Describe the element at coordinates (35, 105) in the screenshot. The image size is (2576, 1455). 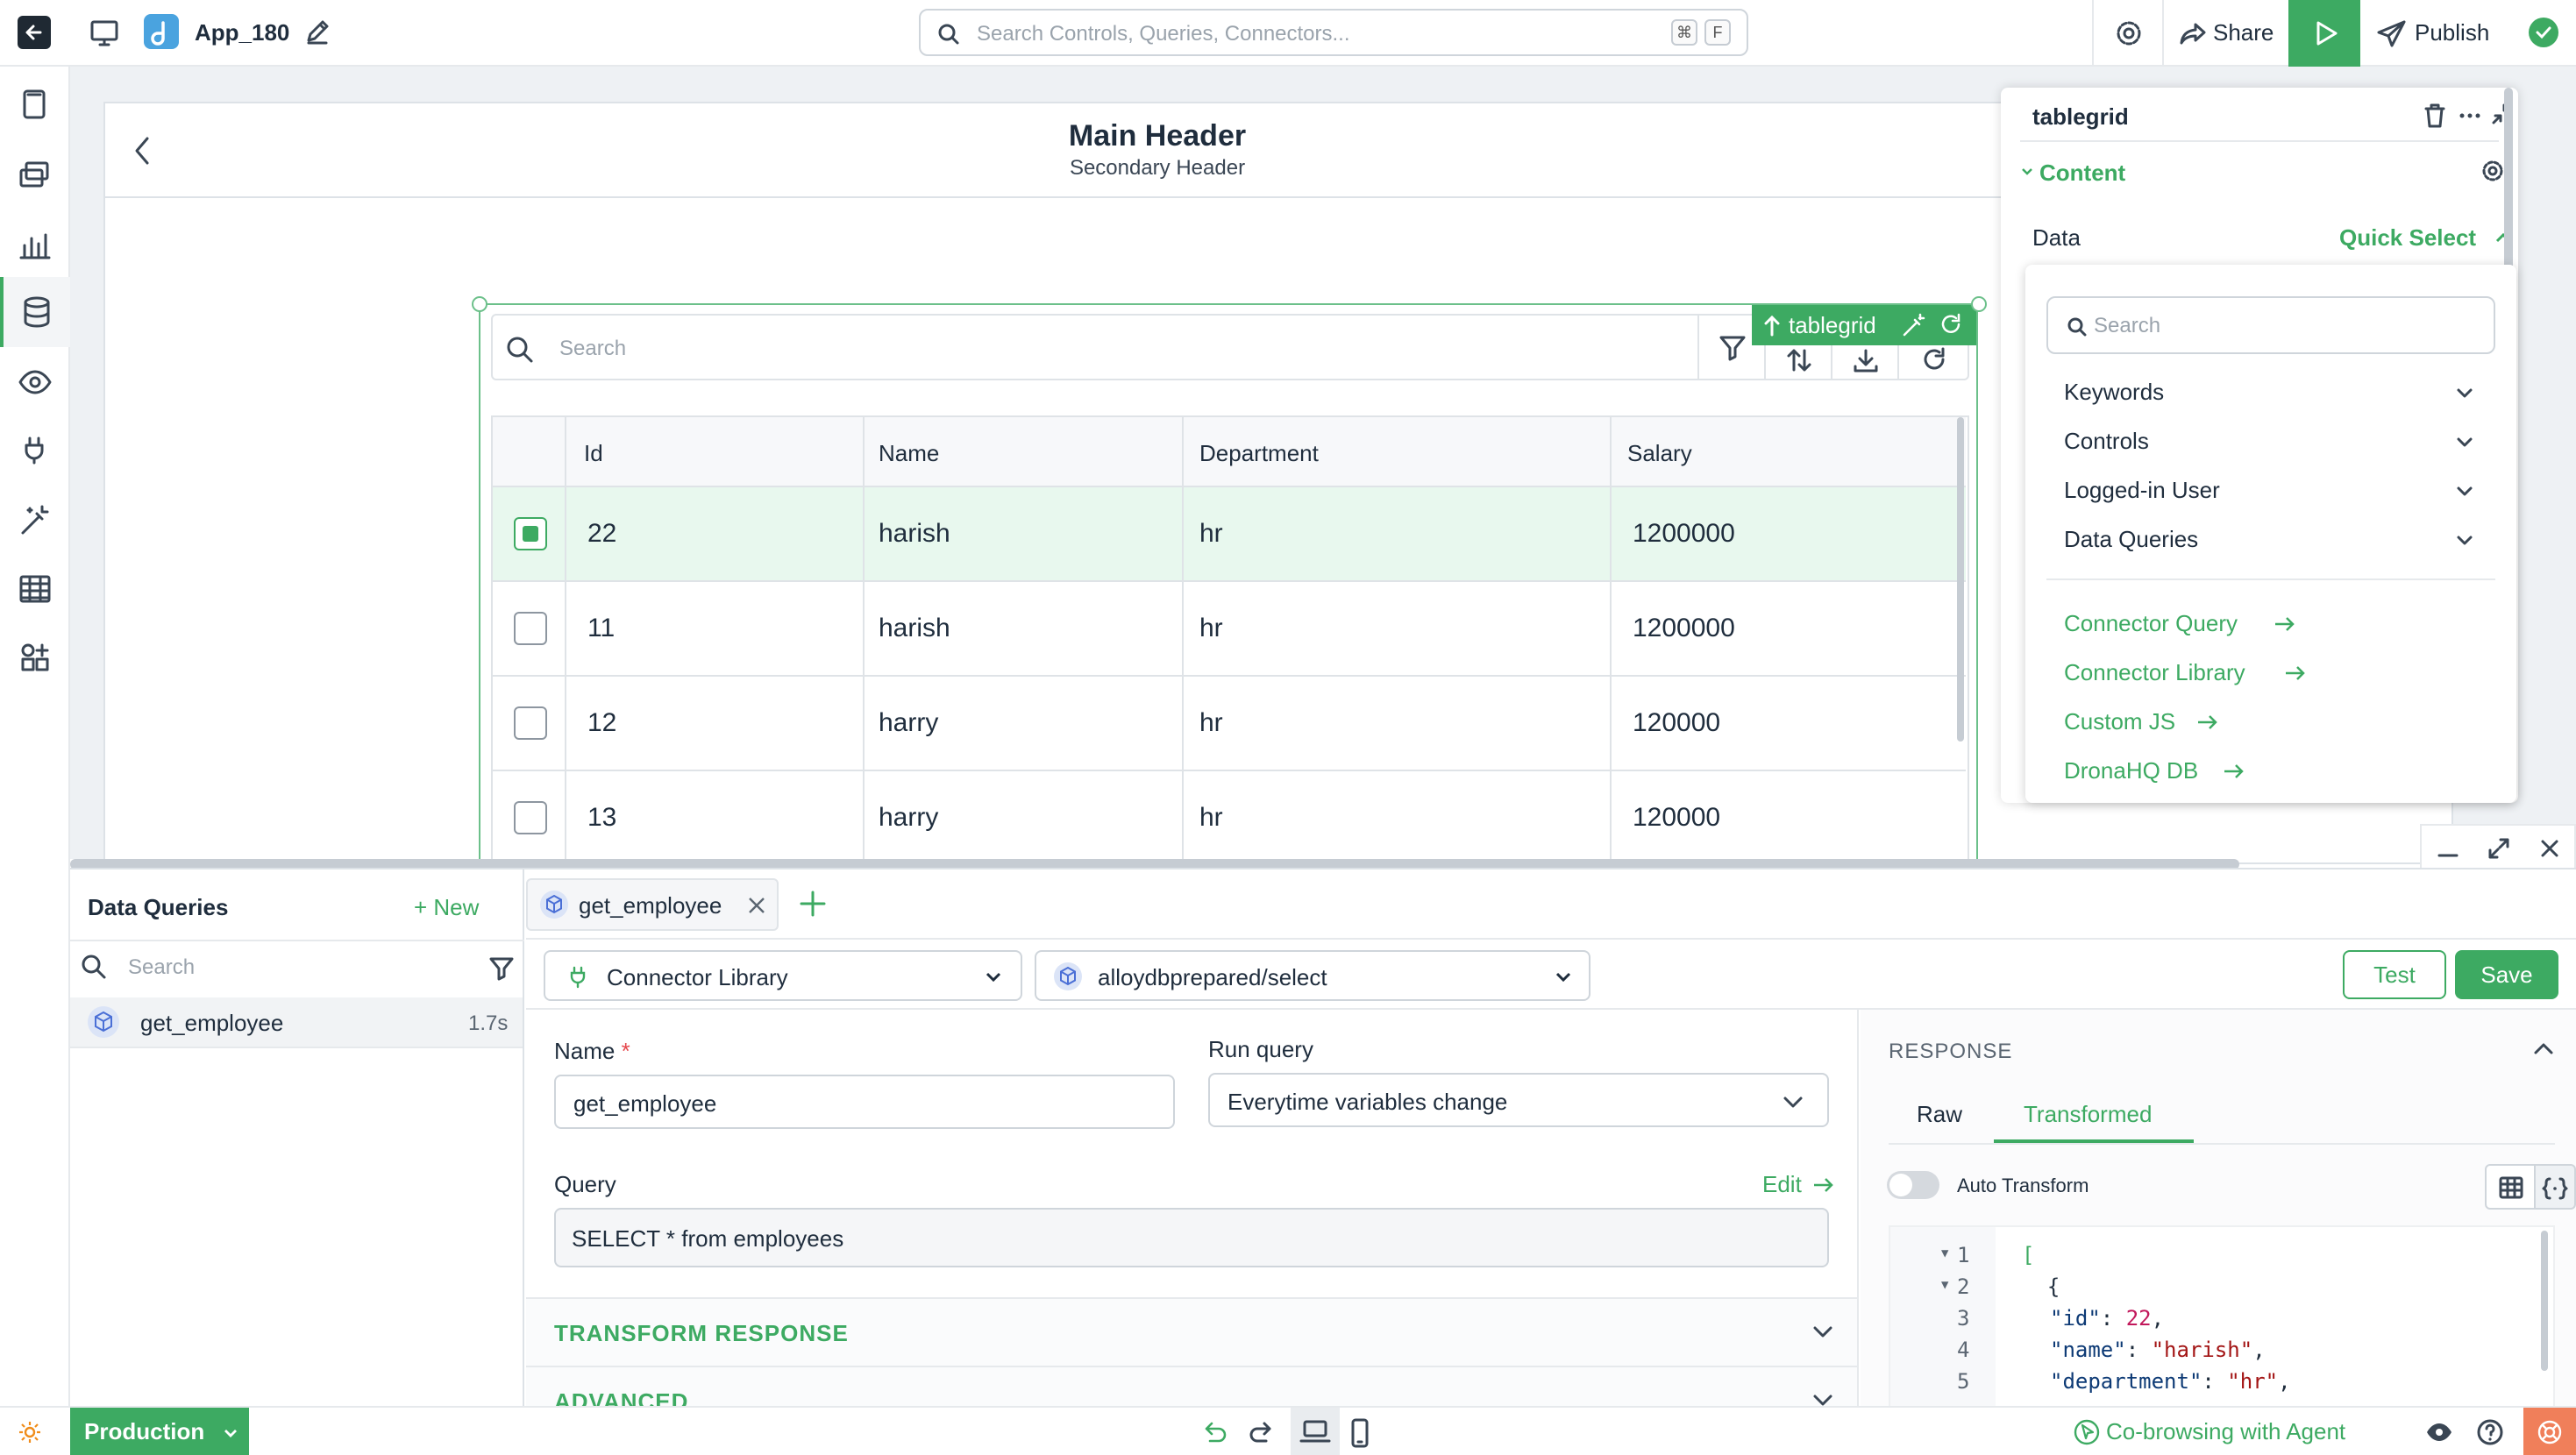
I see `screens-icon` at that location.